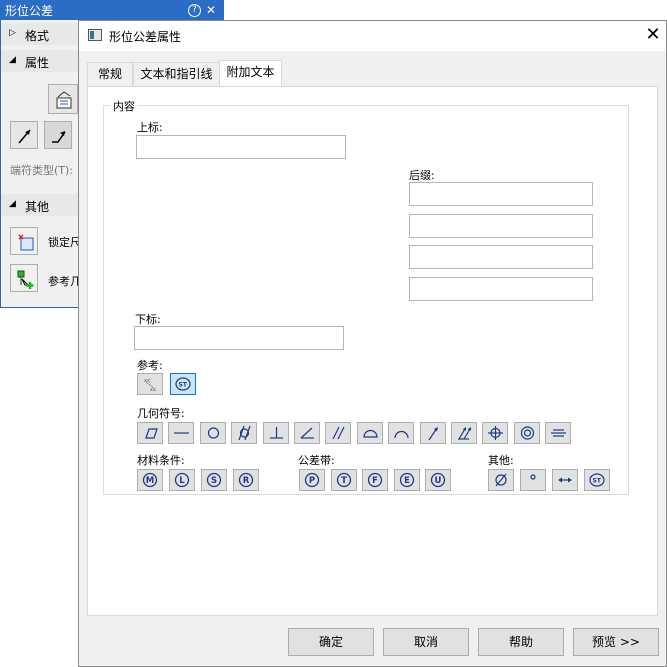 The image size is (667, 667). I want to click on concentricity-icon, so click(527, 433).